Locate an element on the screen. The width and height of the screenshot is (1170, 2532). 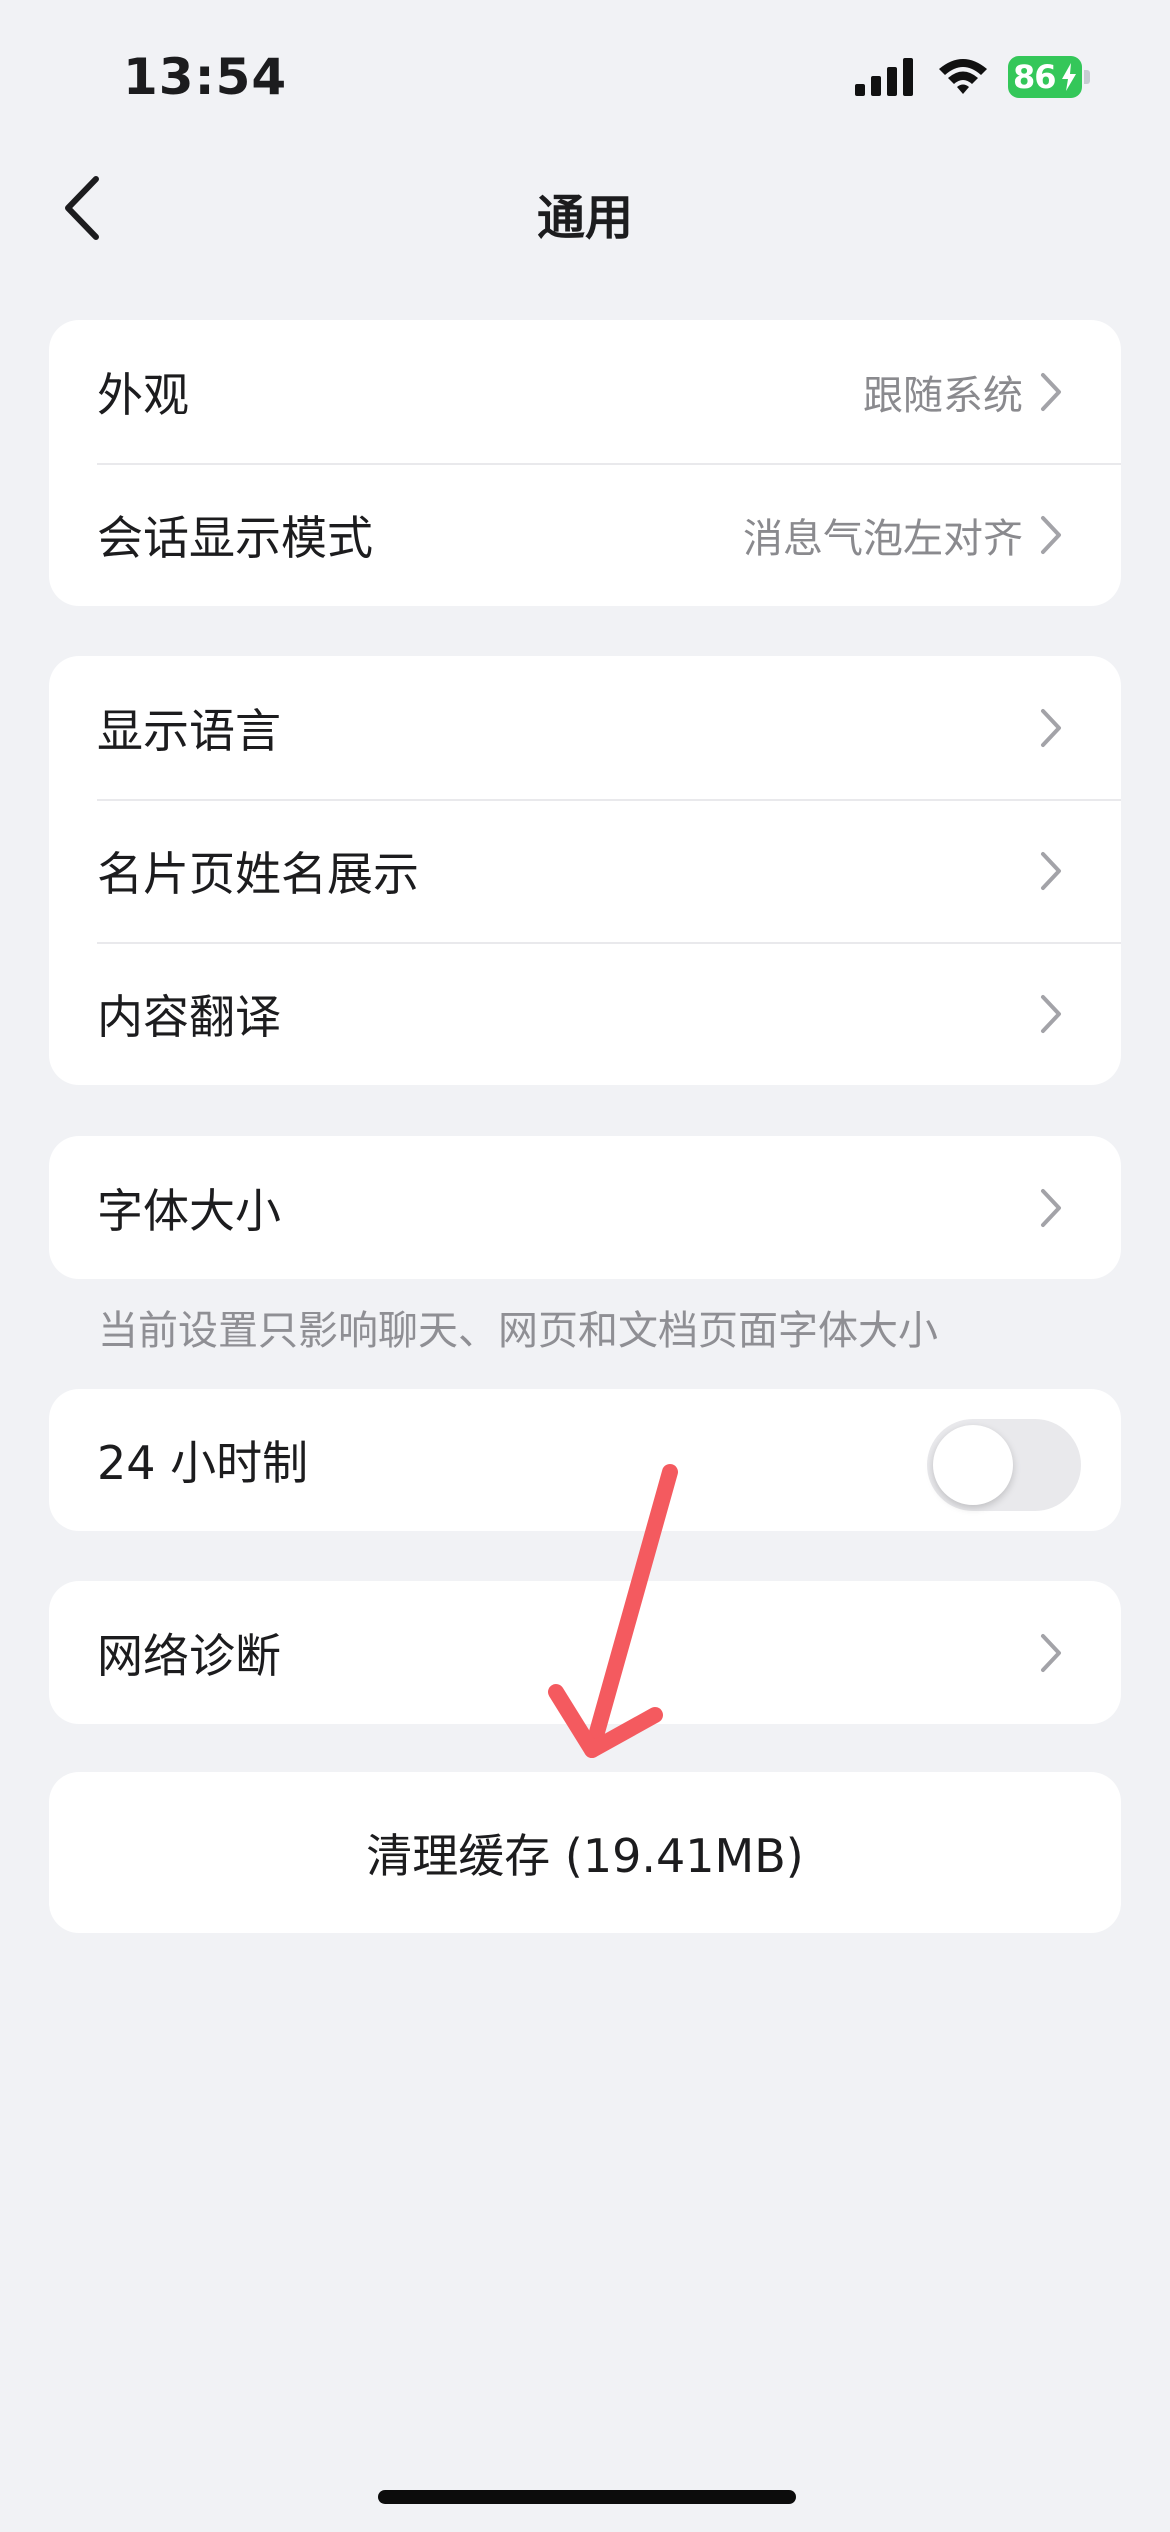
network-diagnosis-row: 网络诊断 is located at coordinates (585, 1652).